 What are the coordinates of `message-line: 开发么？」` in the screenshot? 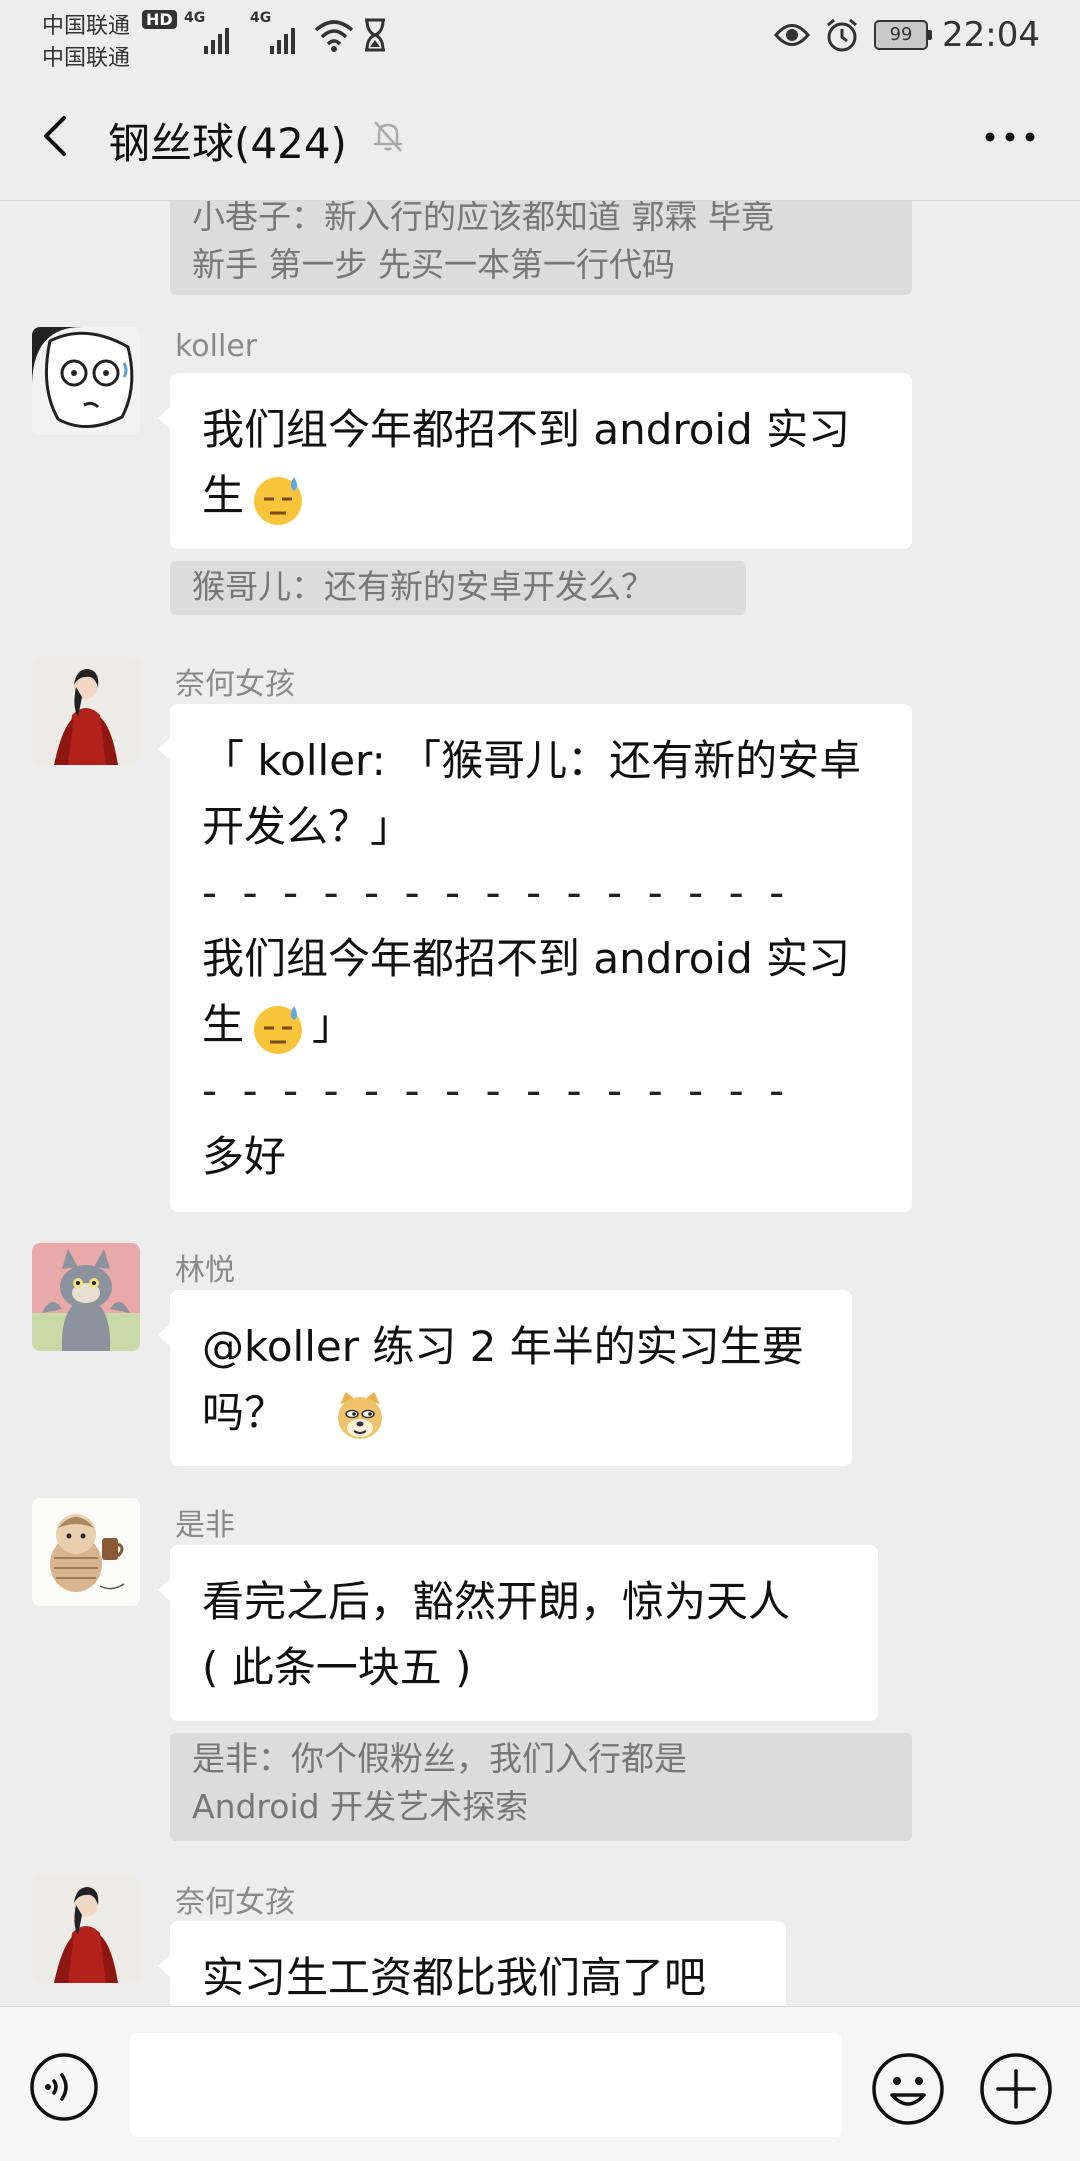 It's located at (307, 826).